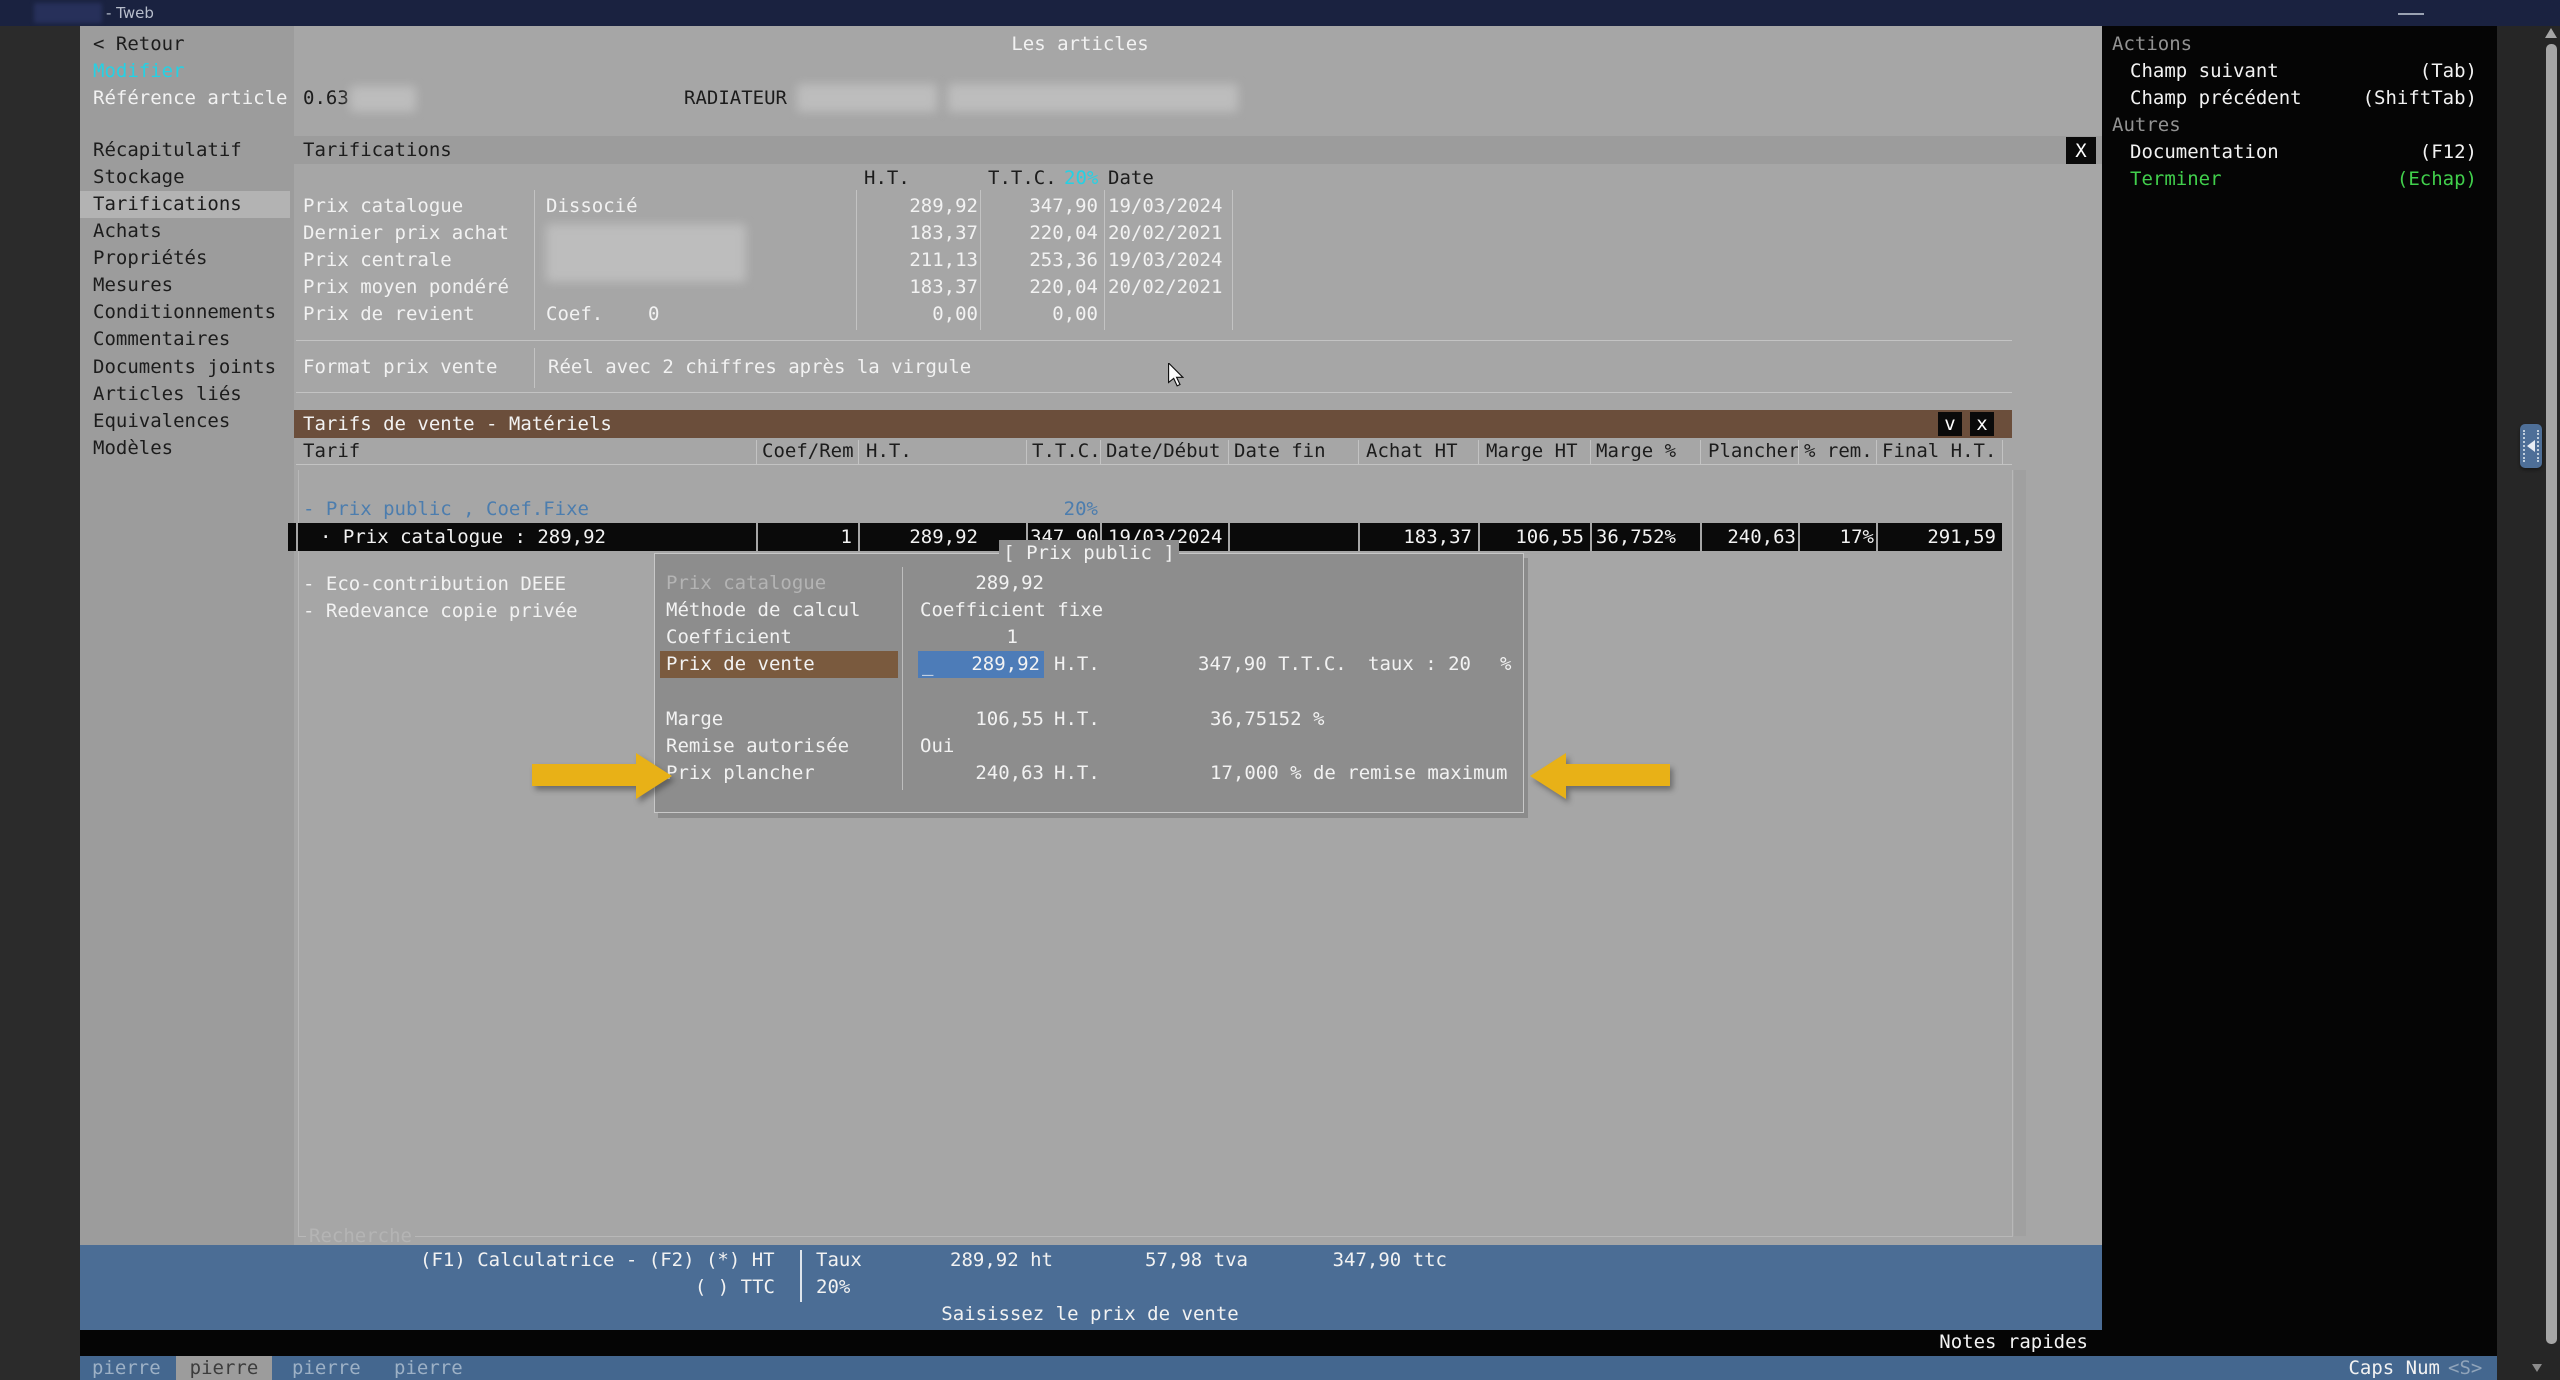  Describe the element at coordinates (2152, 44) in the screenshot. I see `actions-title: Actions` at that location.